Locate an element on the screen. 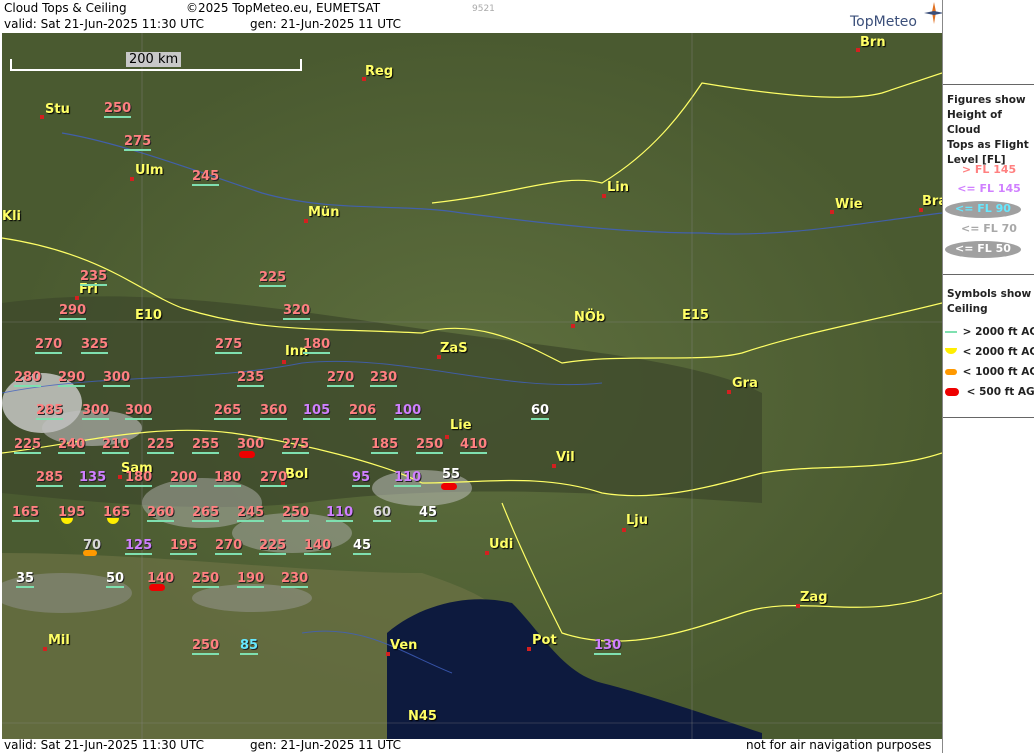 The height and width of the screenshot is (753, 1034). fl-label: 265 is located at coordinates (206, 513).